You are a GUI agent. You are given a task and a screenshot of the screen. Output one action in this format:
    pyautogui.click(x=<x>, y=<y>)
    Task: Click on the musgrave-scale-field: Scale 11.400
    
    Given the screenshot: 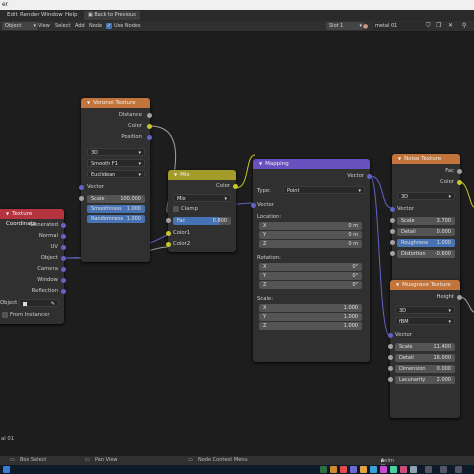 What is the action you would take?
    pyautogui.click(x=425, y=347)
    